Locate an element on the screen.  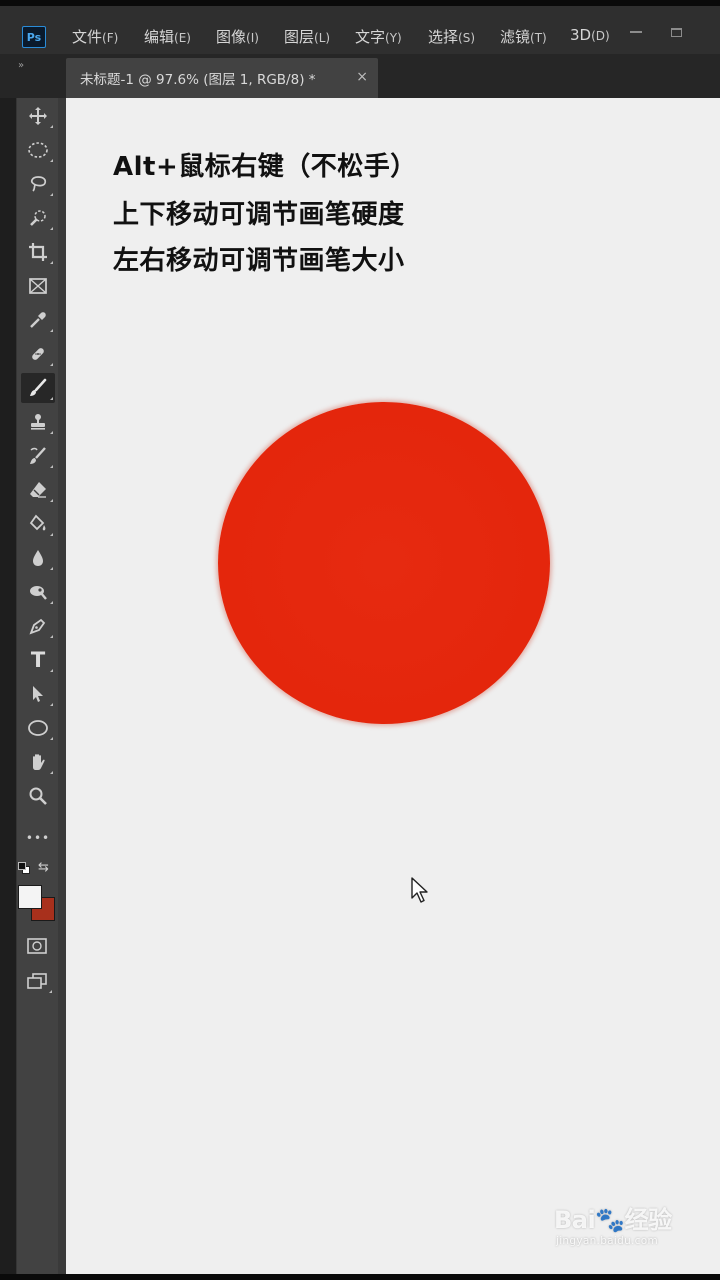
clone-stamp-tool is located at coordinates (38, 422).